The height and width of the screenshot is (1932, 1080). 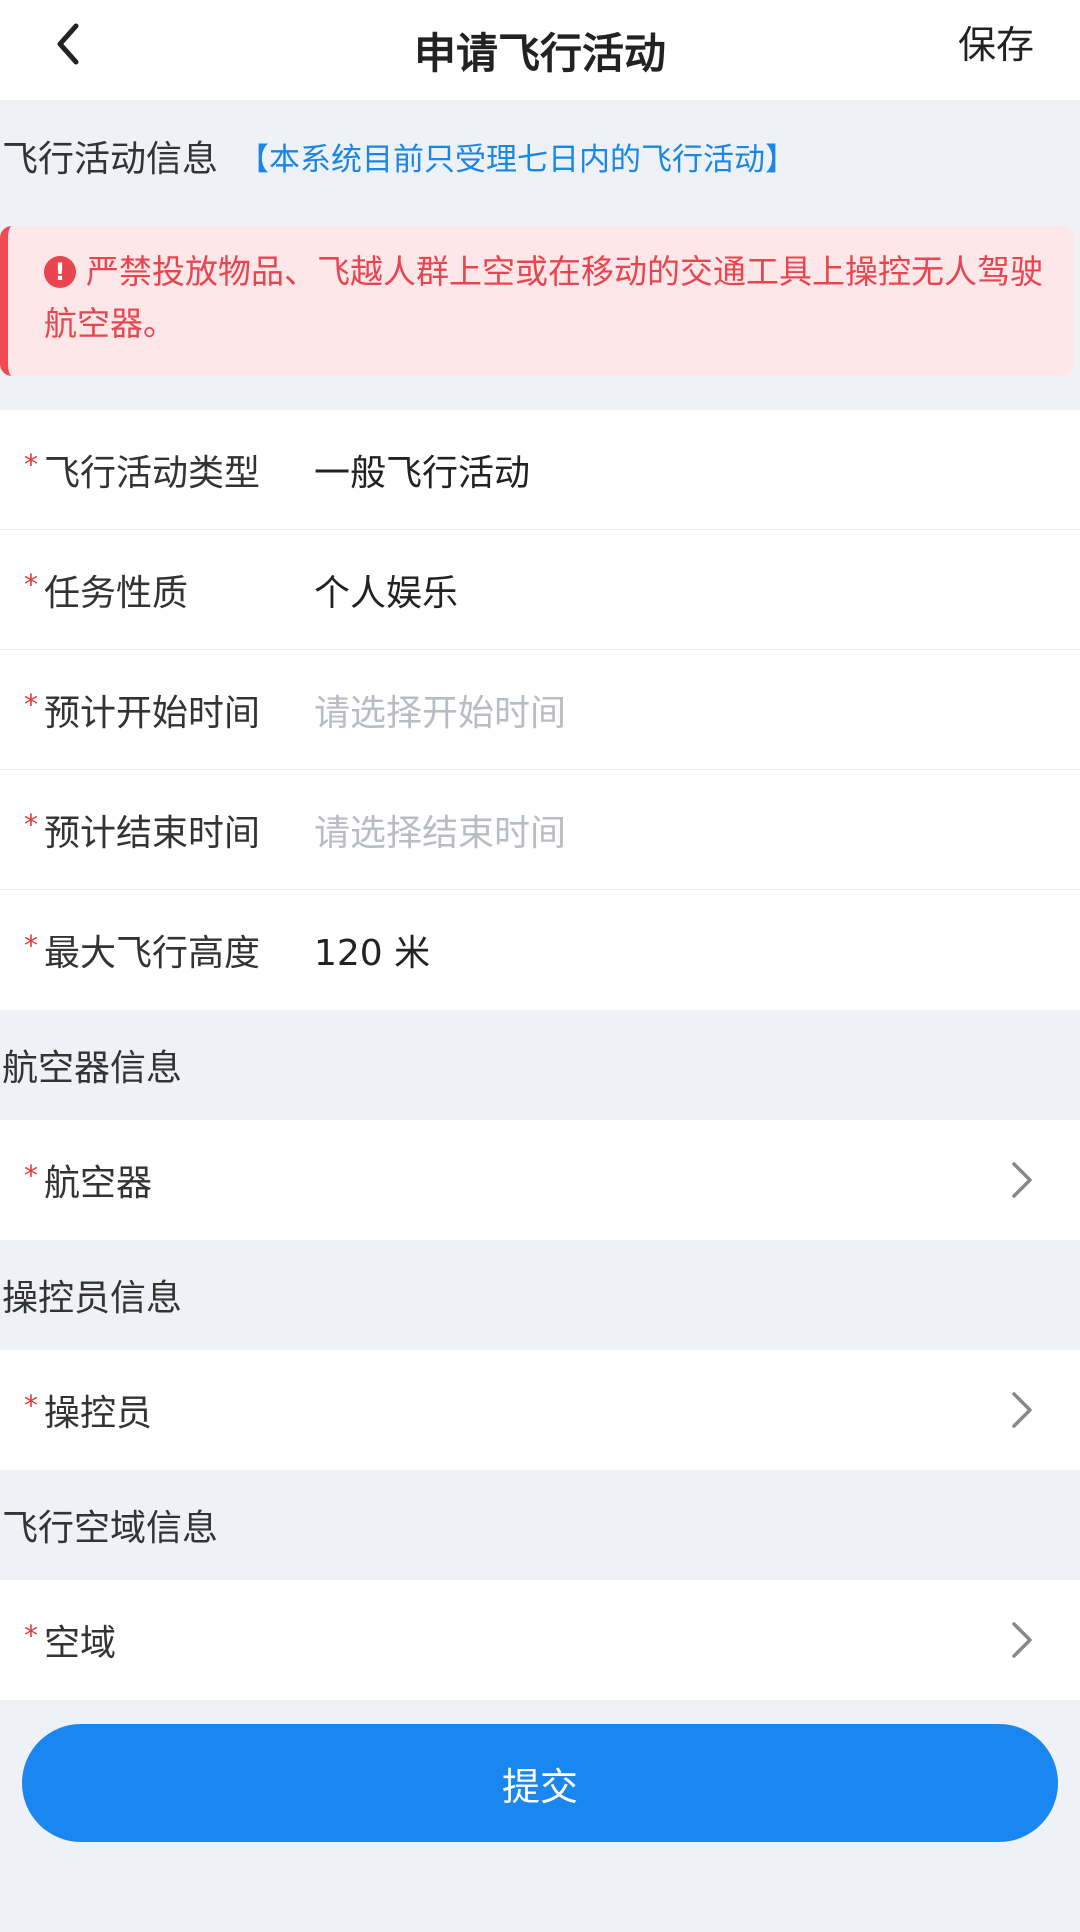 I want to click on airspace-info-header: 飞行空域信息, so click(x=540, y=1525).